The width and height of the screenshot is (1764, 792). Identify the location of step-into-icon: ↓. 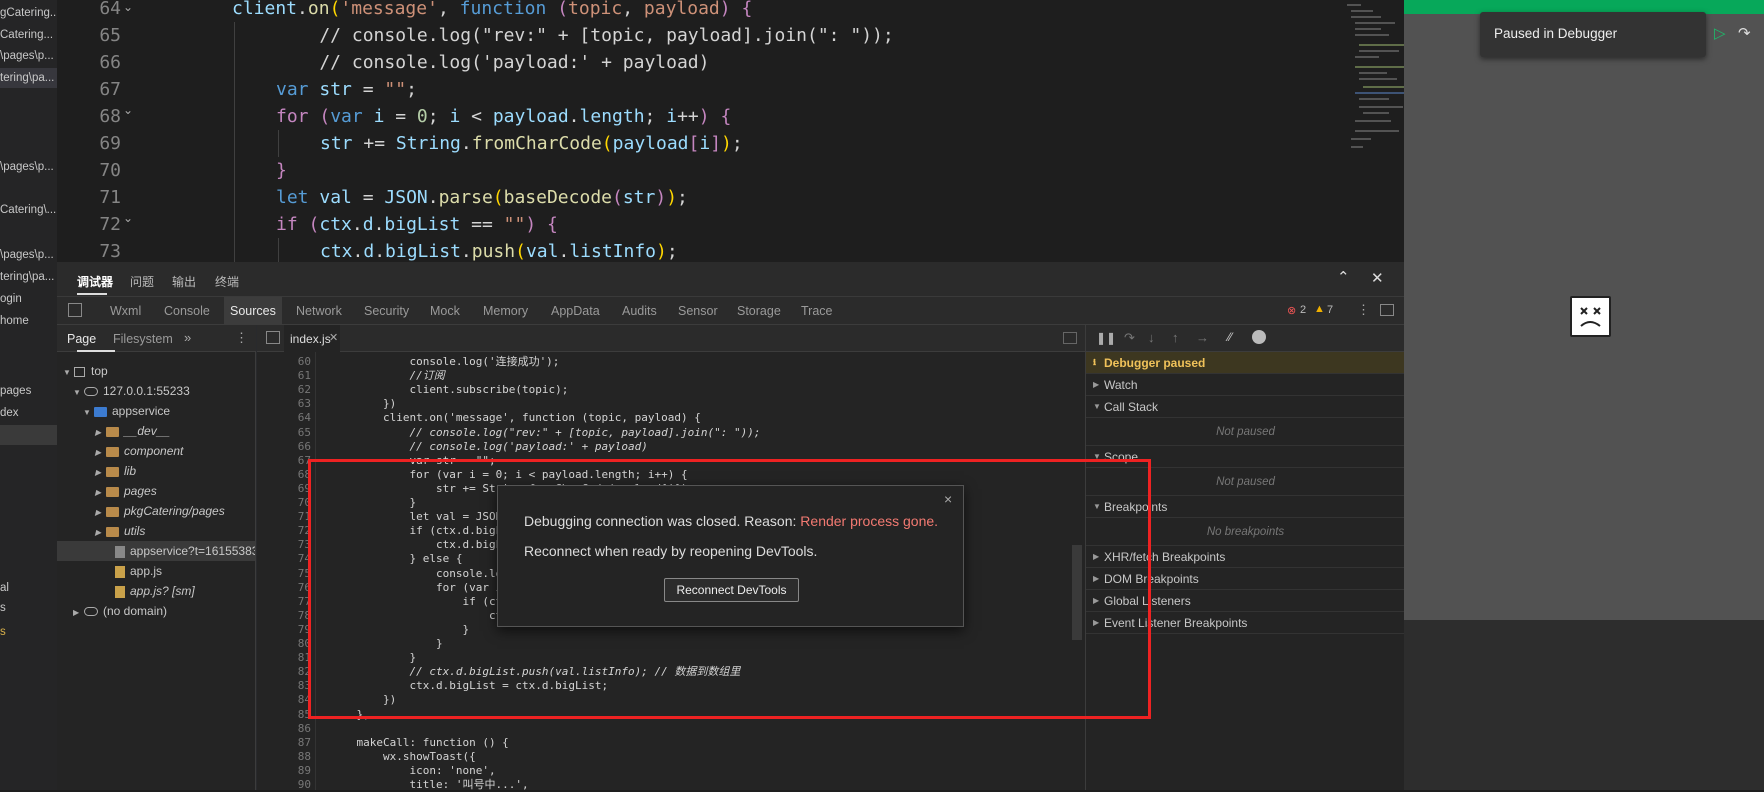
(1151, 337).